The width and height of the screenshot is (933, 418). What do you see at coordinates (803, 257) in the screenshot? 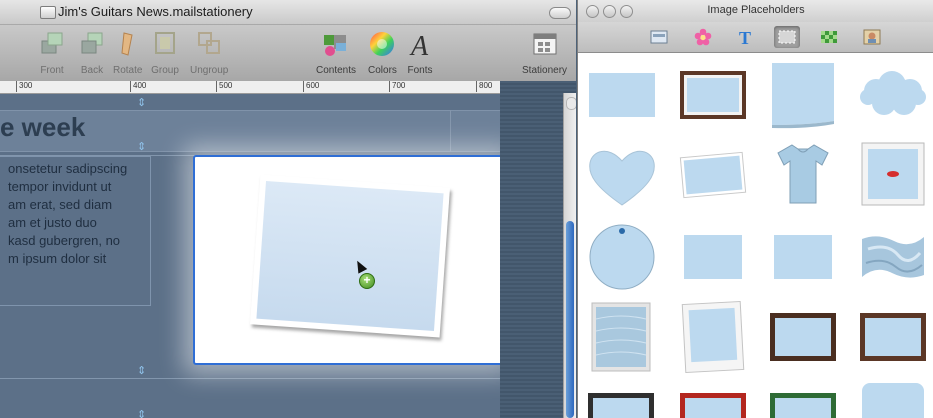
I see `placeholder-square` at bounding box center [803, 257].